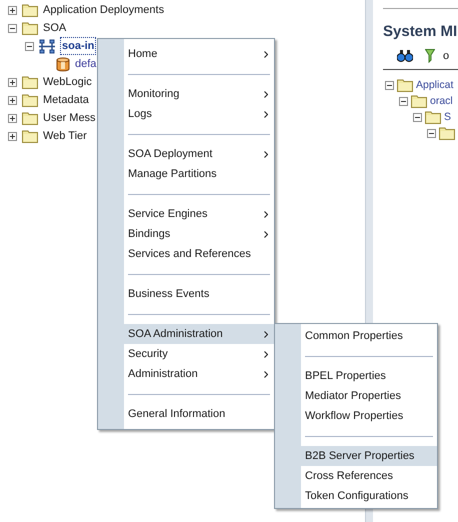  Describe the element at coordinates (441, 102) in the screenshot. I see `tree-item: oracl` at that location.